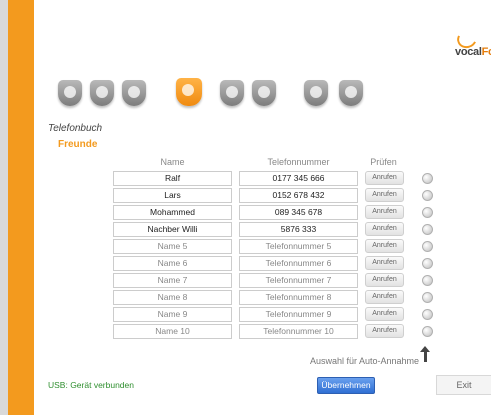 The image size is (491, 415). Describe the element at coordinates (172, 314) in the screenshot. I see `contact-name-field: Name 9` at that location.